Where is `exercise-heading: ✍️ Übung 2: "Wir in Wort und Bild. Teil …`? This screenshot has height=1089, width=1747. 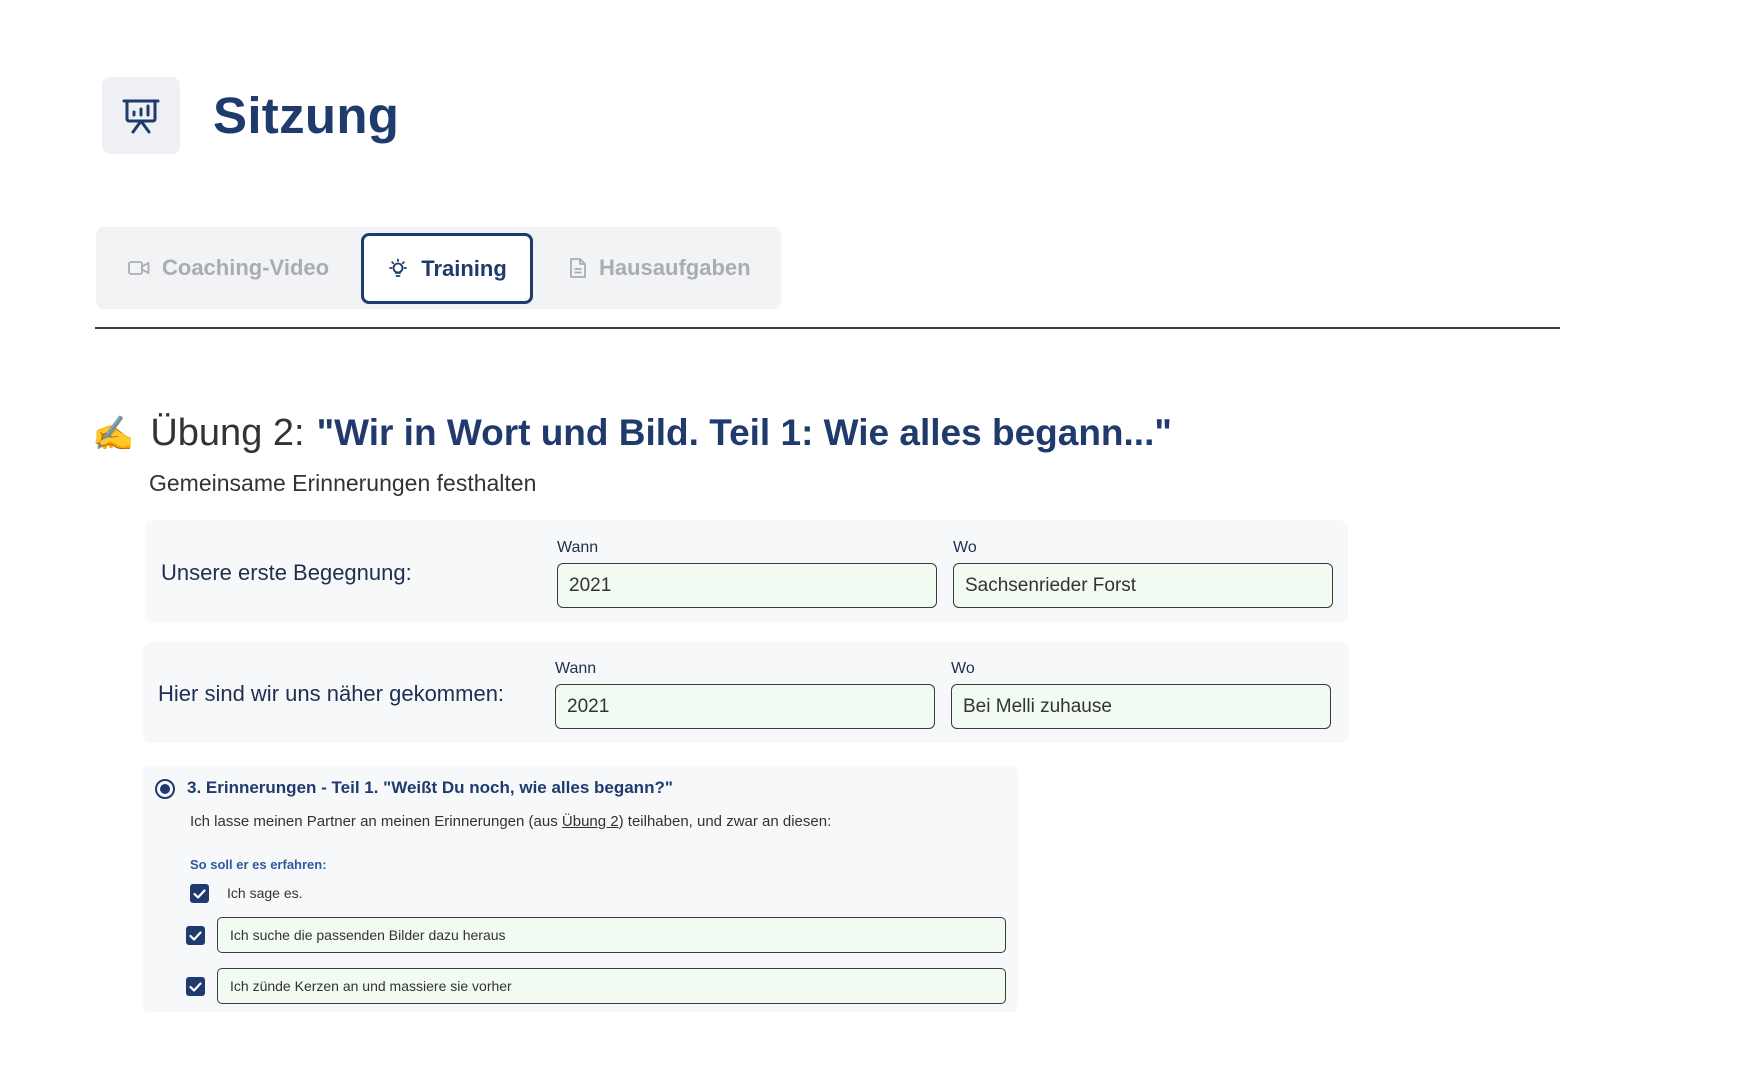 exercise-heading: ✍️ Übung 2: "Wir in Wort und Bild. Teil … is located at coordinates (632, 433).